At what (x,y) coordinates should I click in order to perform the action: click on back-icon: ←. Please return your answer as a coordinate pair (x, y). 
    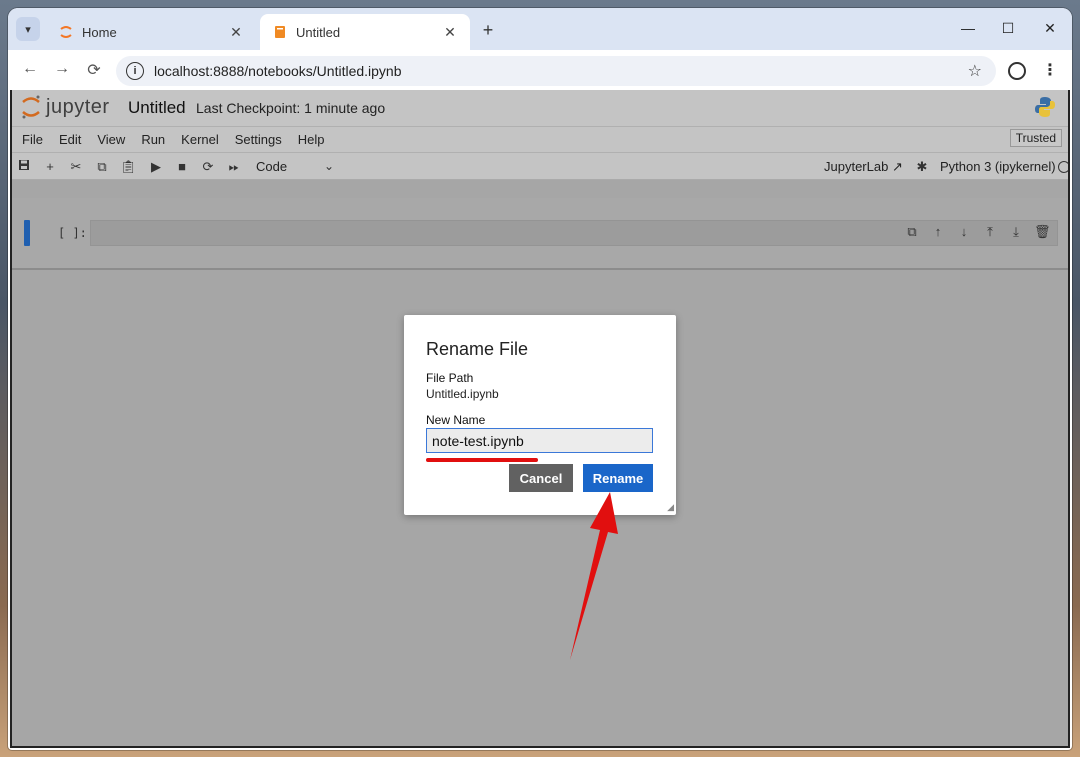
    Looking at the image, I should click on (30, 69).